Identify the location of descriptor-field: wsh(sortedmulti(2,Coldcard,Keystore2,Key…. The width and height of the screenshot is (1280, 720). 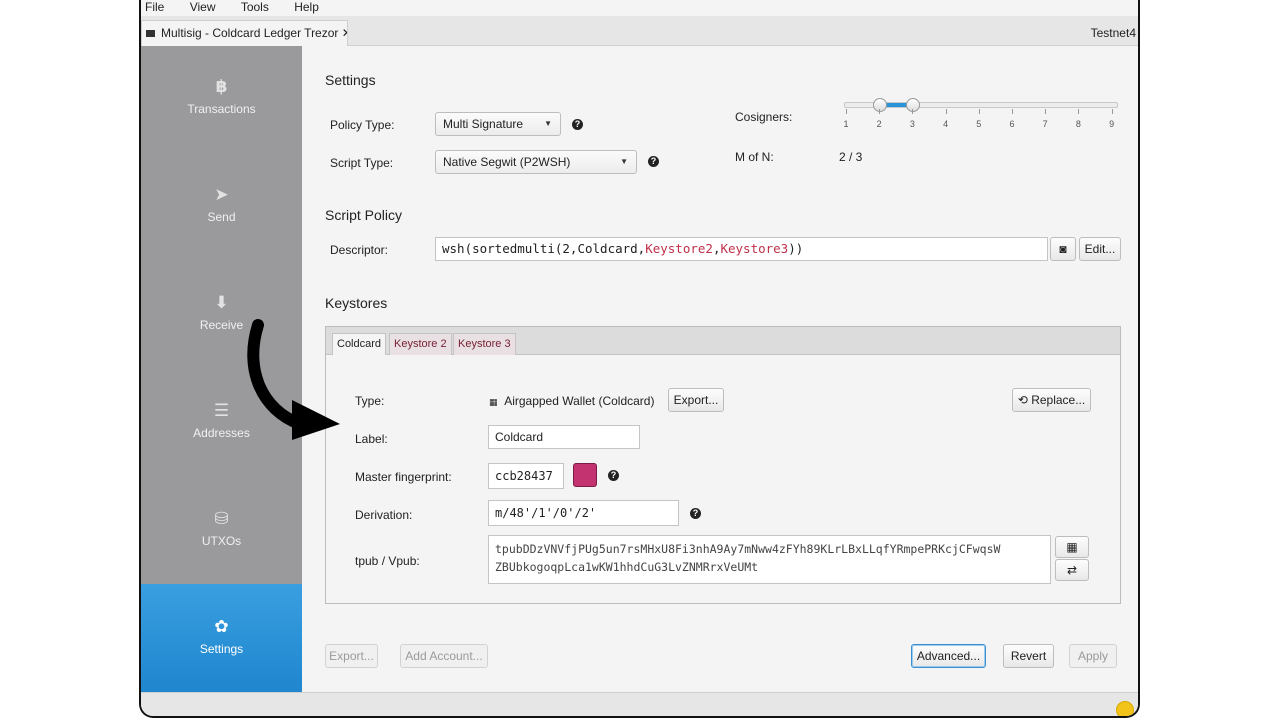
(741, 249).